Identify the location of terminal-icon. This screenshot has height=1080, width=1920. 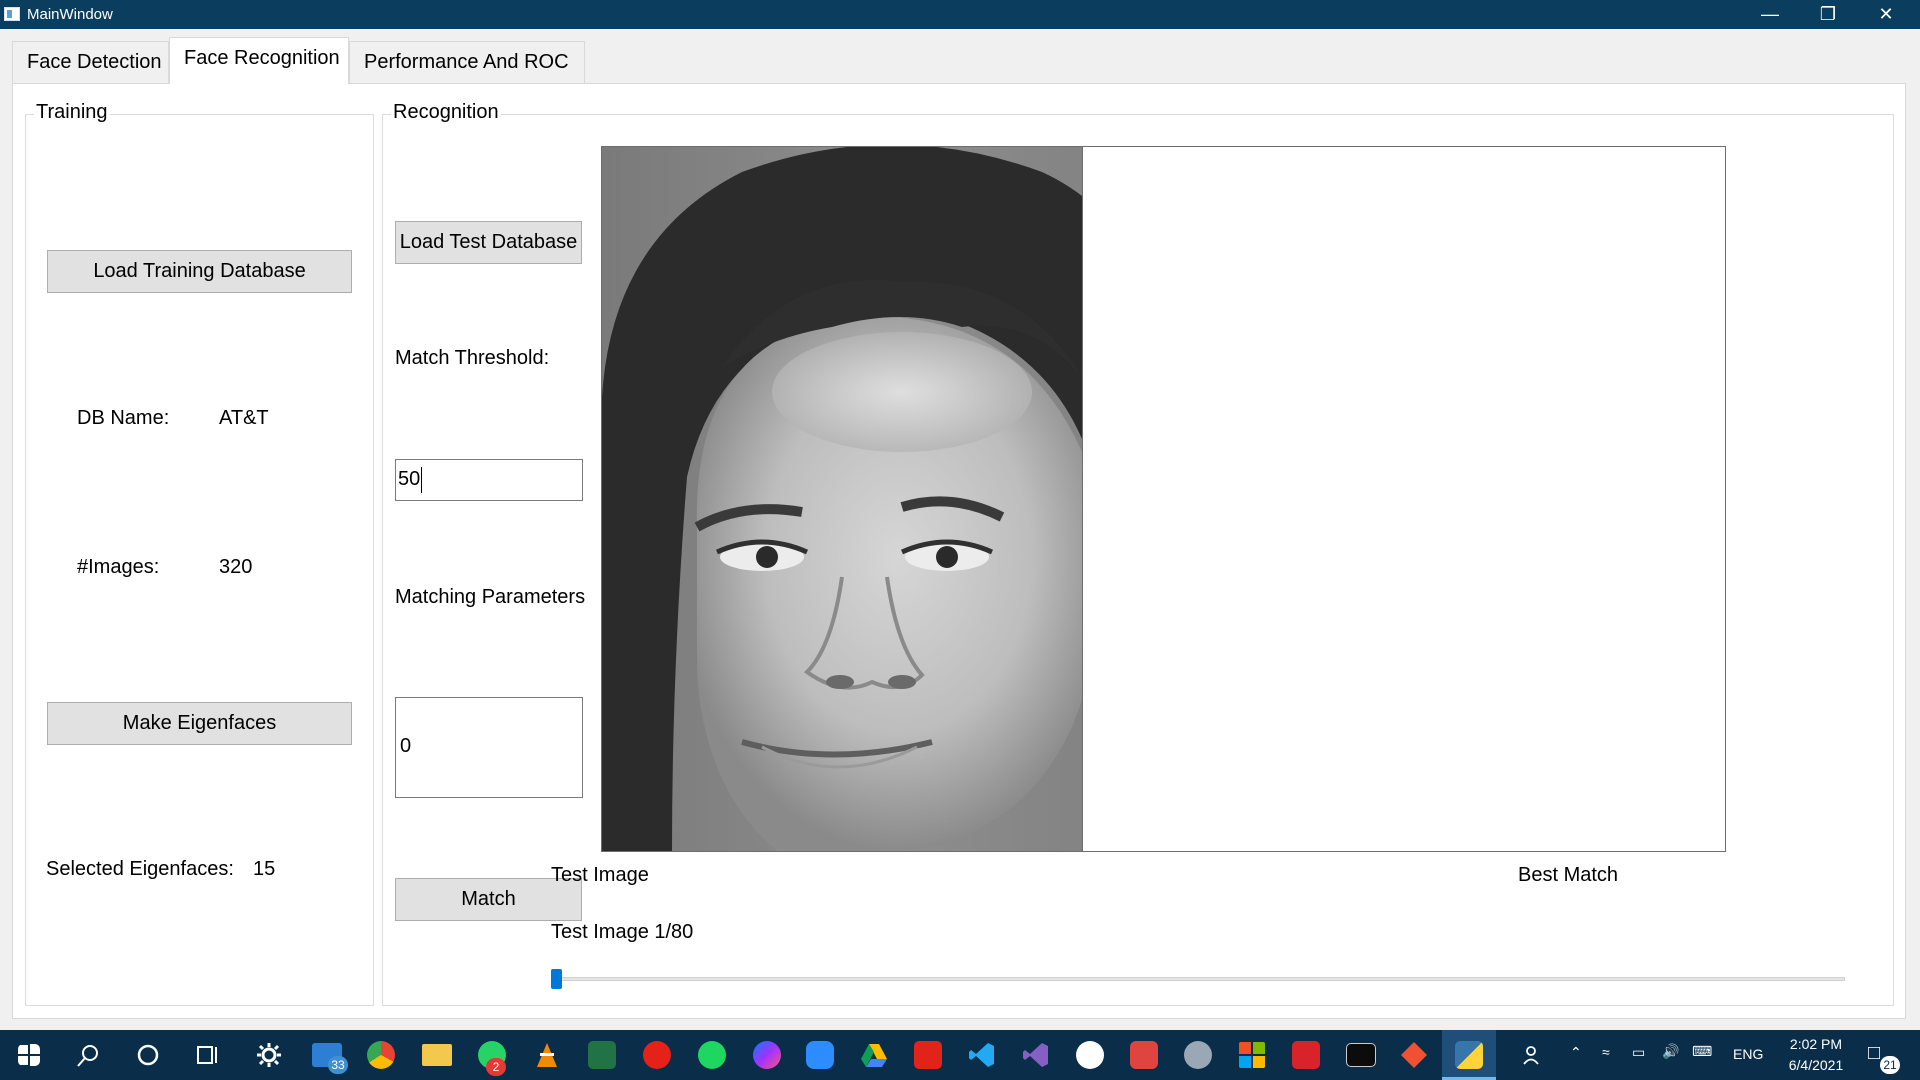
(1361, 1055).